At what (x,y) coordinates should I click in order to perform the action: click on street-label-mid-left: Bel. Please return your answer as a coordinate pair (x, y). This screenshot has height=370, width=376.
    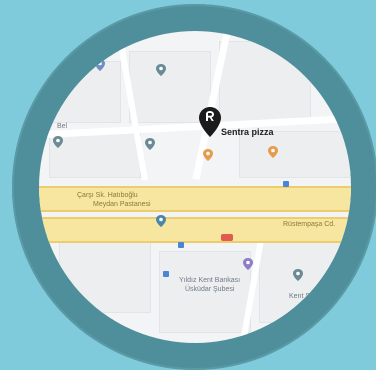
    Looking at the image, I should click on (62, 126).